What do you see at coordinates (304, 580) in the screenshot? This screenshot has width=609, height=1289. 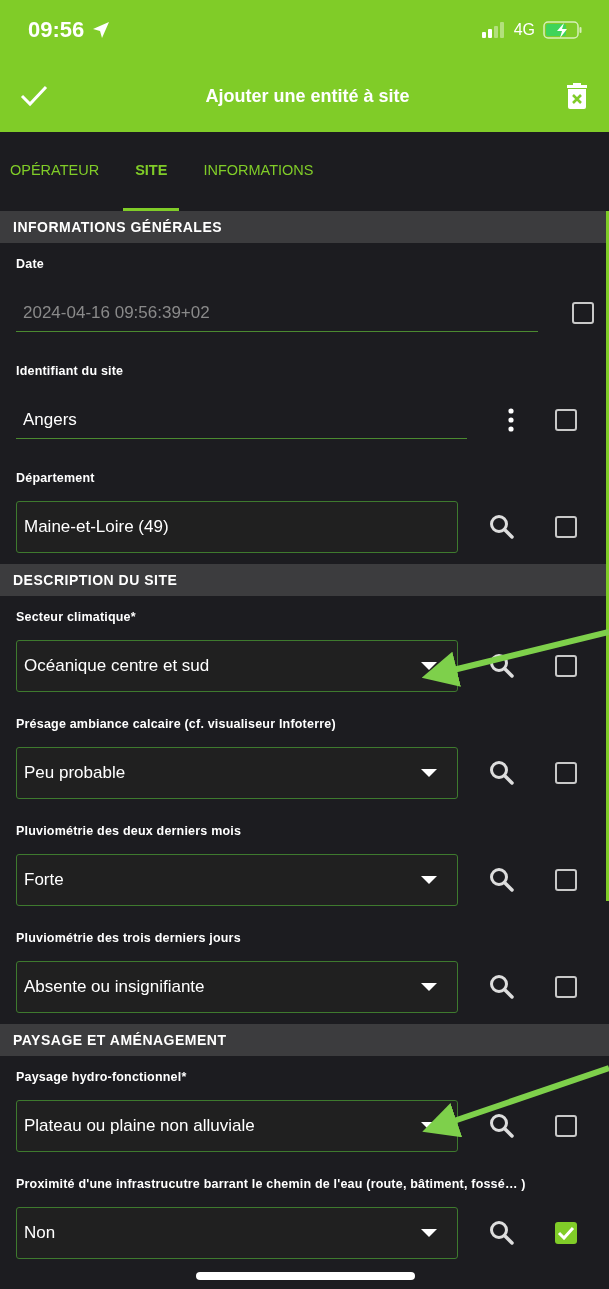 I see `section-header: DESCRIPTION DU SITE` at bounding box center [304, 580].